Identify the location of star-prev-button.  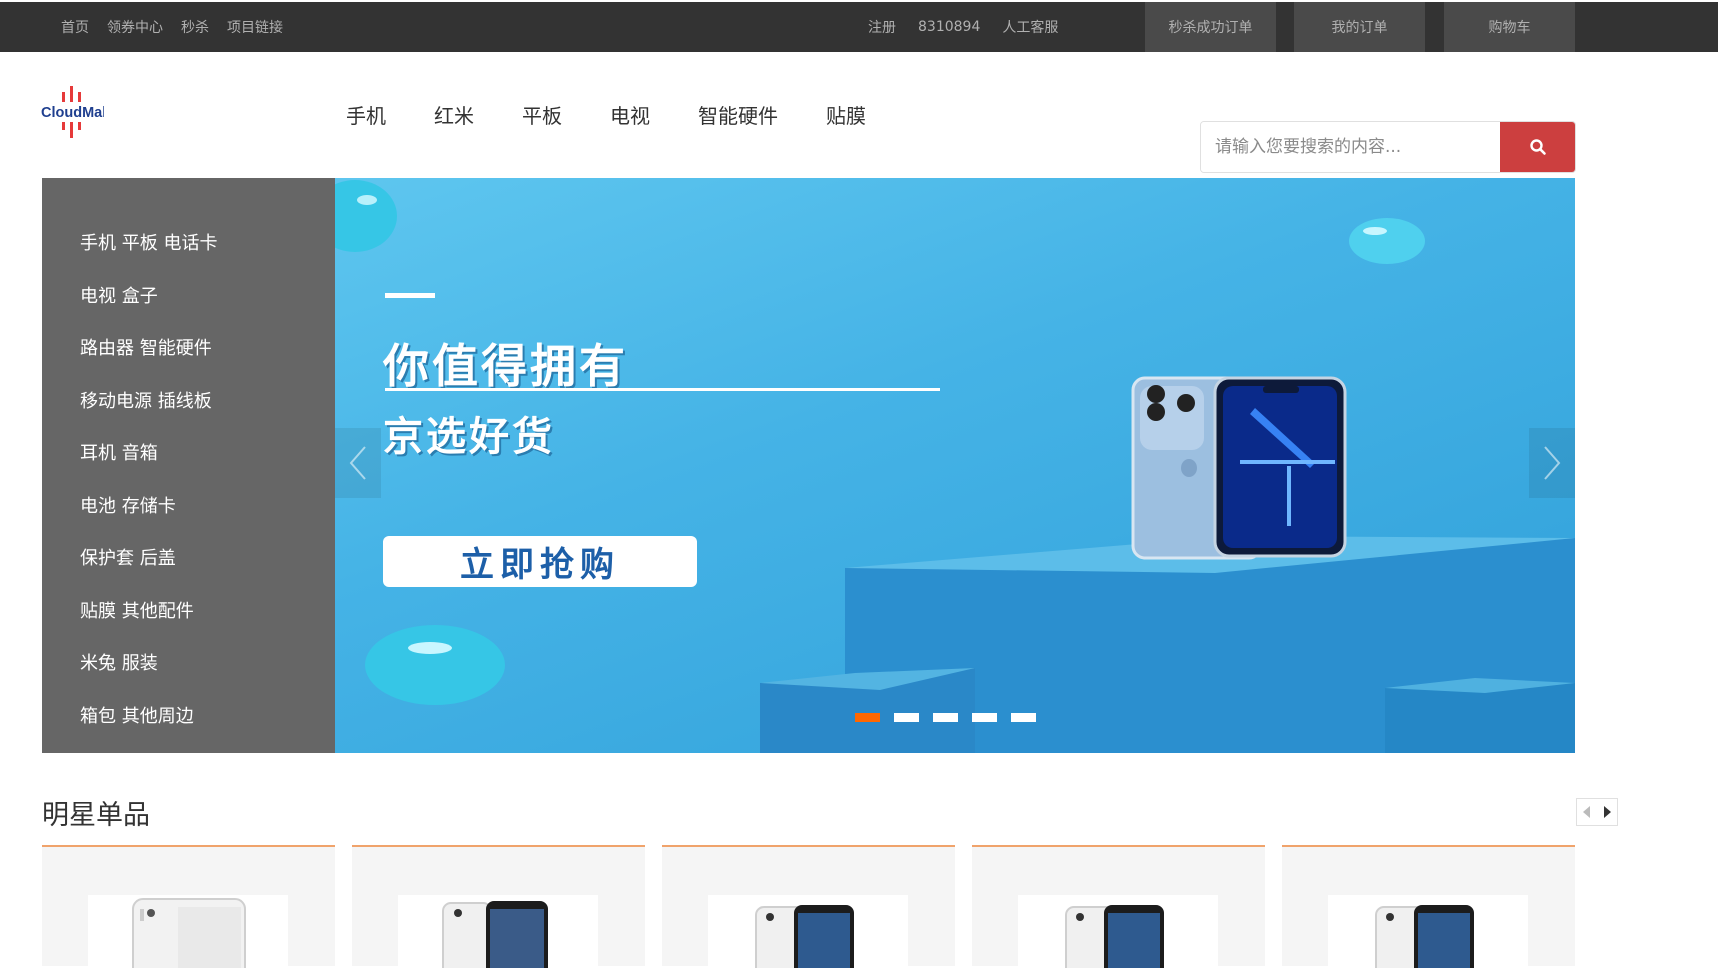
(1587, 812).